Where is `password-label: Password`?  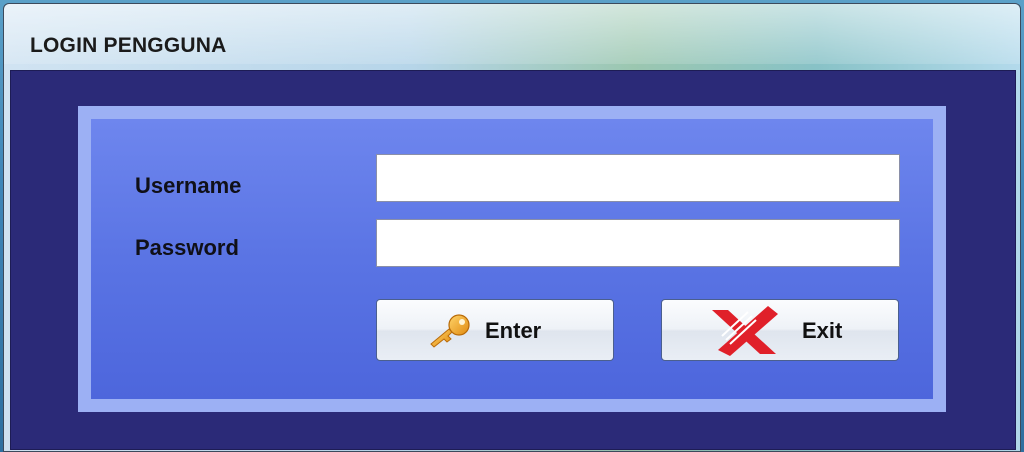 password-label: Password is located at coordinates (187, 247).